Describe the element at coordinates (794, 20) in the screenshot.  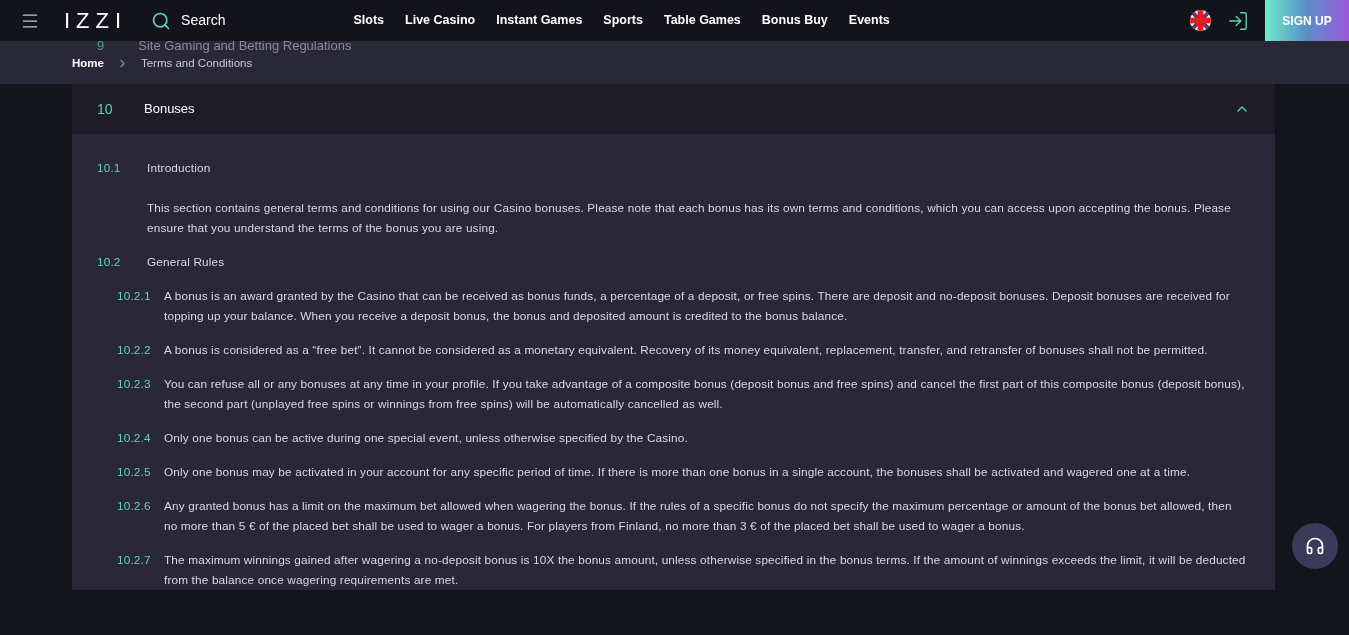
I see `nav-link: Bonus Buy` at that location.